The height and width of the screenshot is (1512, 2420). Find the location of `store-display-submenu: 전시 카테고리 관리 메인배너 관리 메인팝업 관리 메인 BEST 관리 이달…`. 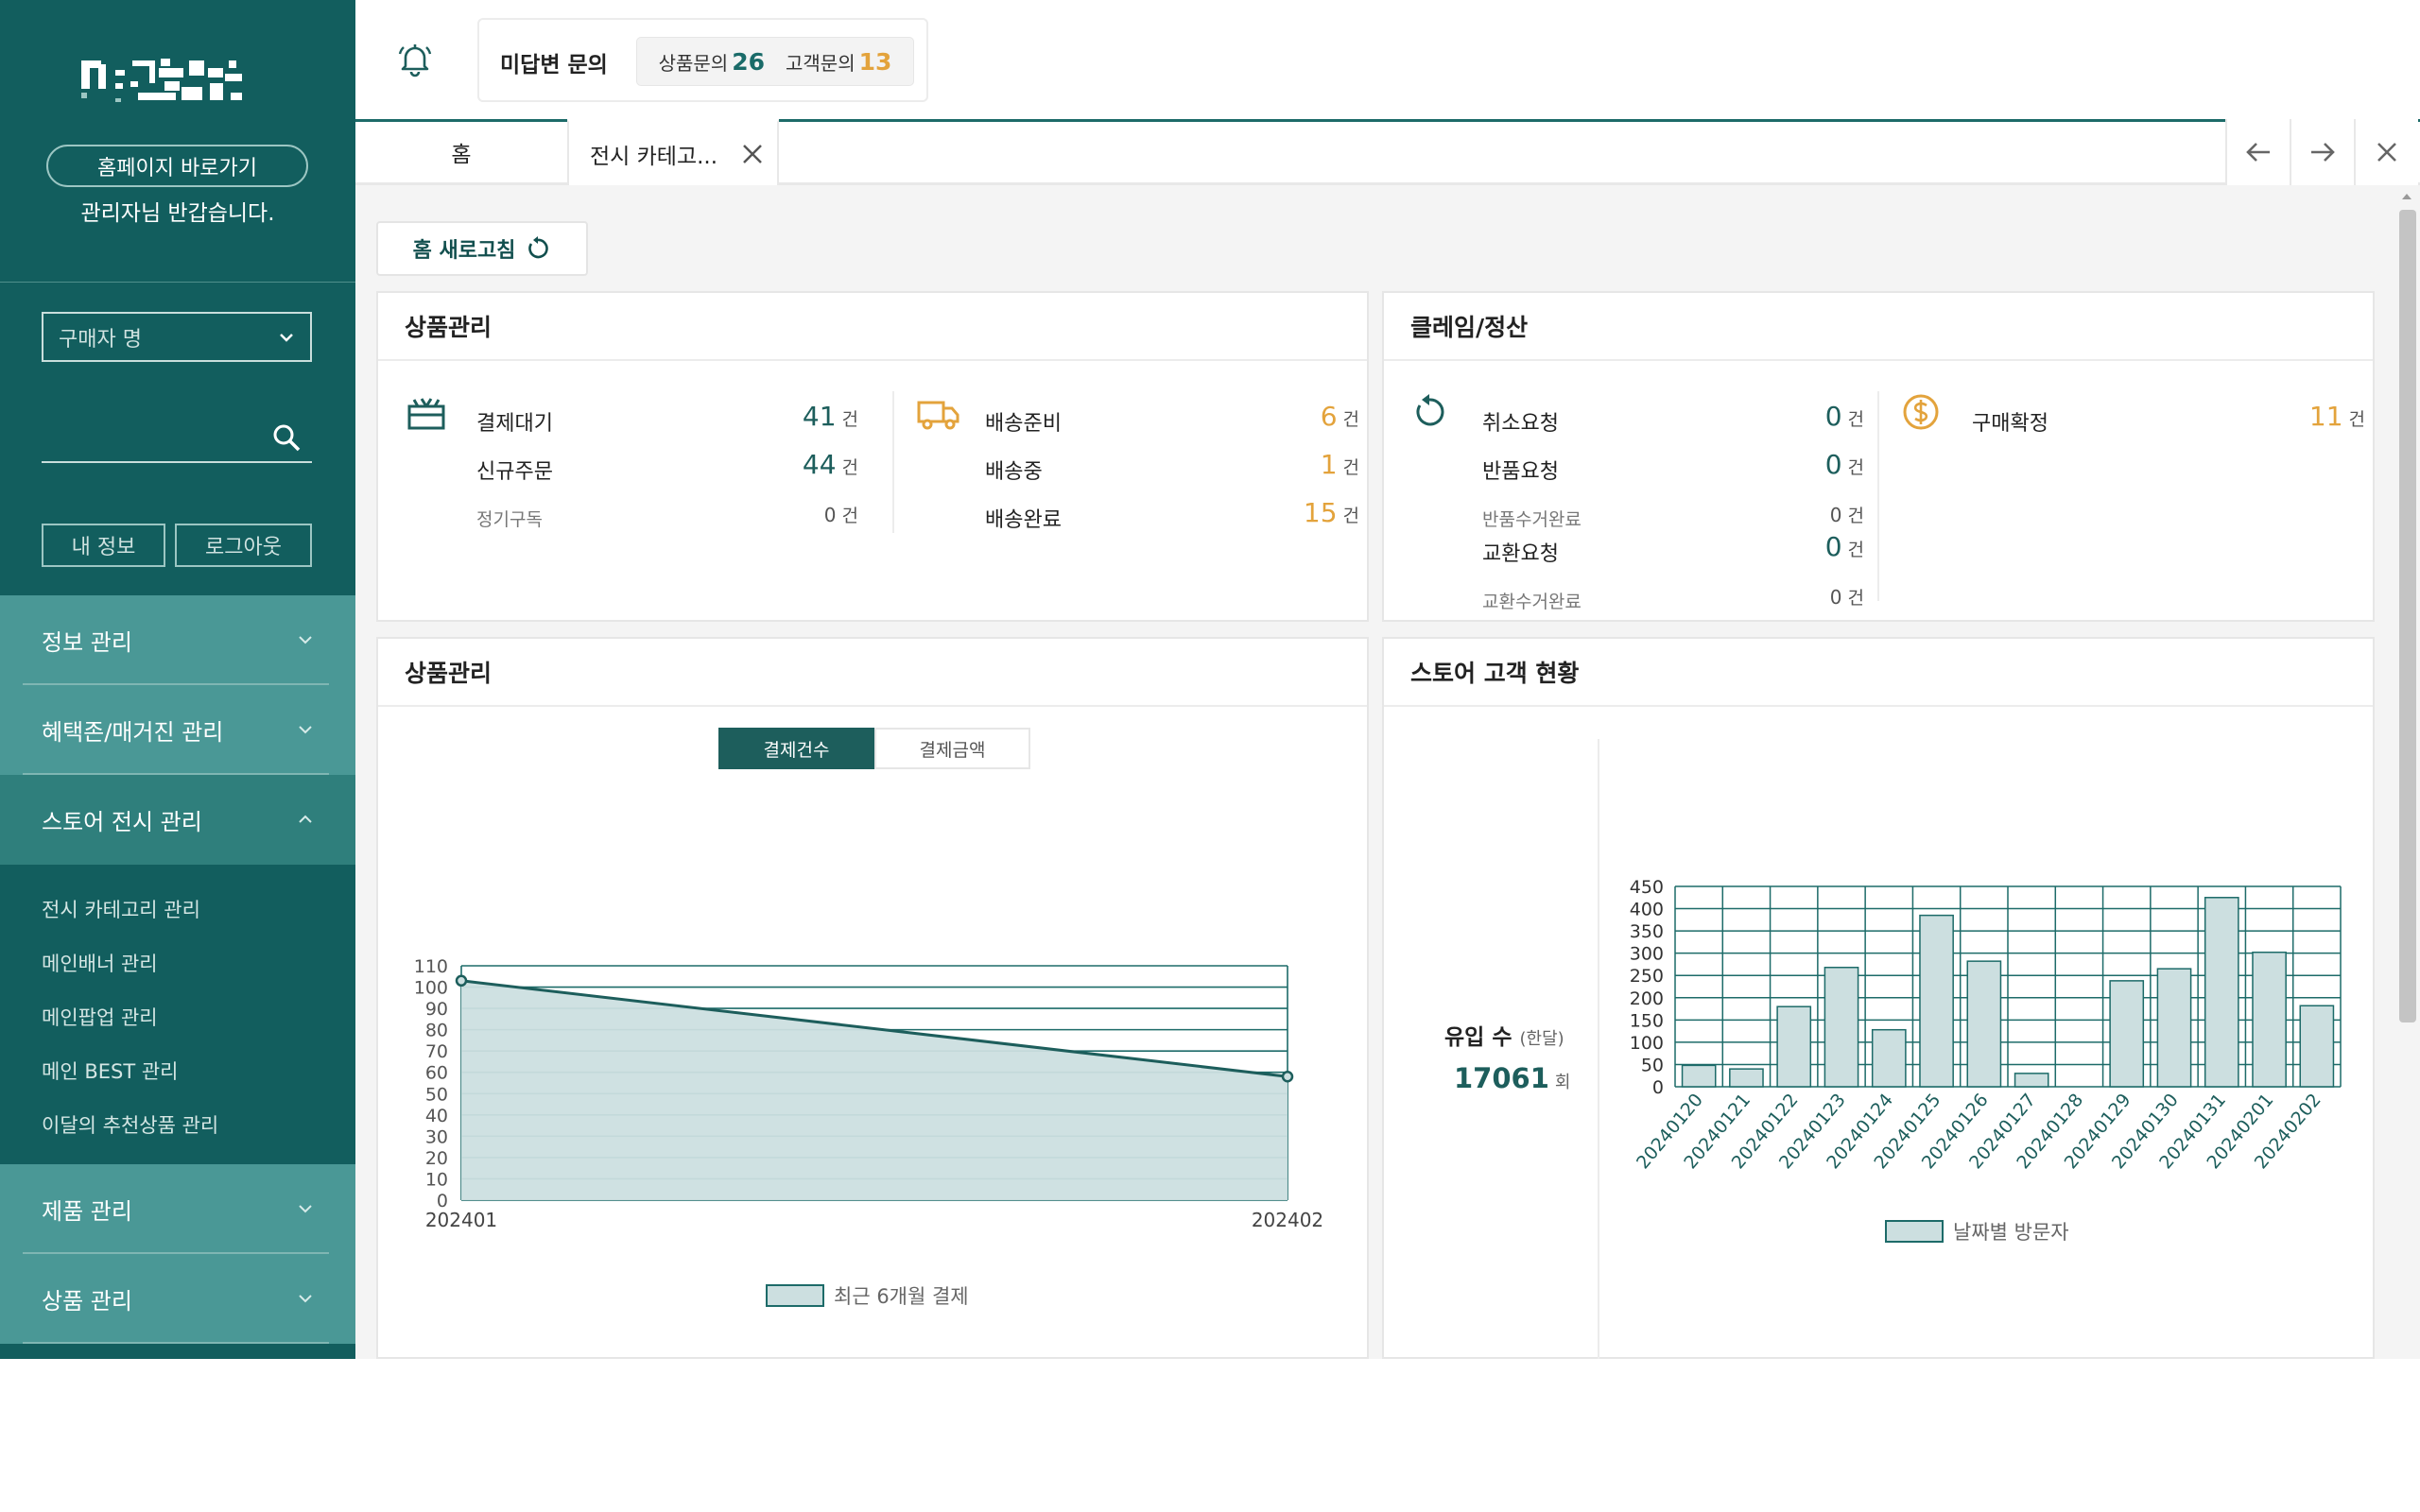

store-display-submenu: 전시 카테고리 관리 메인배너 관리 메인팝업 관리 메인 BEST 관리 이달… is located at coordinates (177, 1014).